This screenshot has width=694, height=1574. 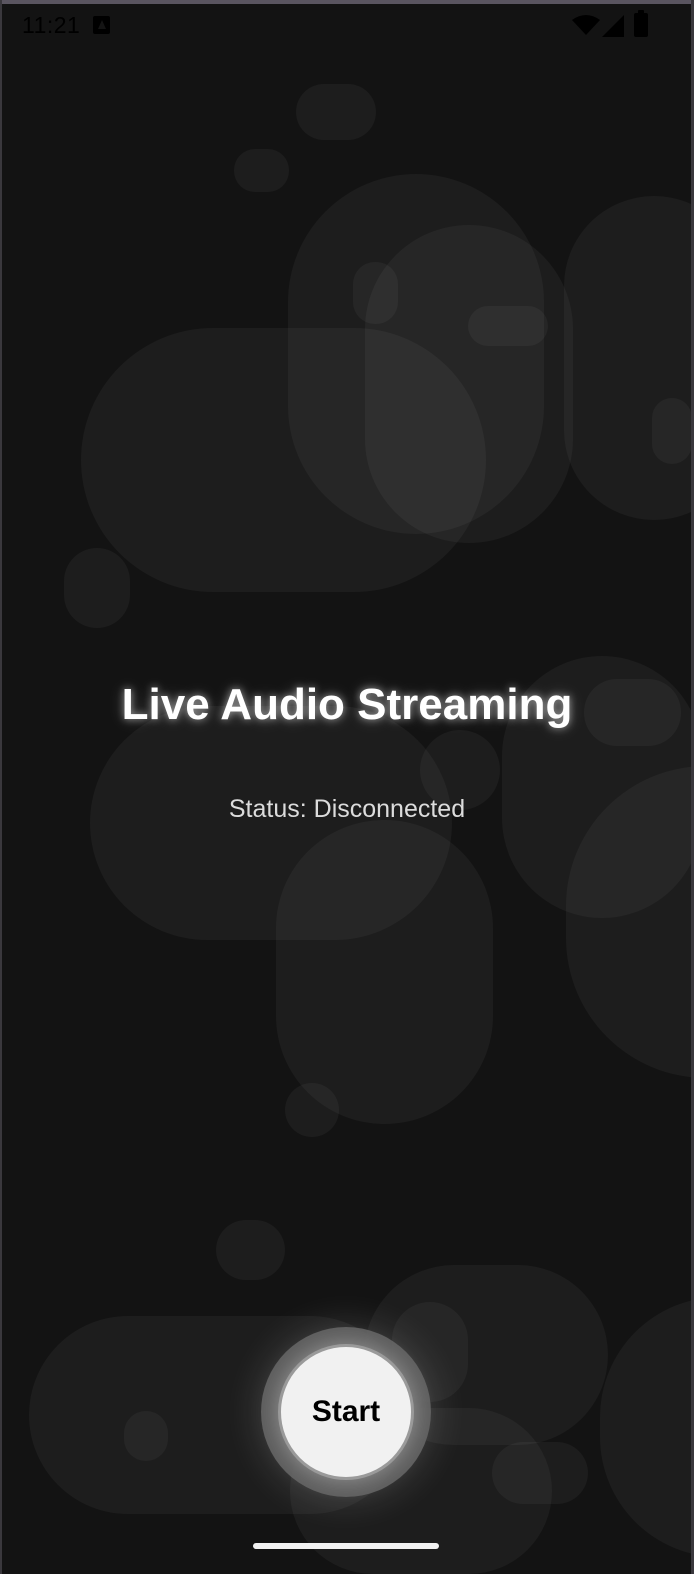 I want to click on gesture-navigation-bar, so click(x=346, y=1546).